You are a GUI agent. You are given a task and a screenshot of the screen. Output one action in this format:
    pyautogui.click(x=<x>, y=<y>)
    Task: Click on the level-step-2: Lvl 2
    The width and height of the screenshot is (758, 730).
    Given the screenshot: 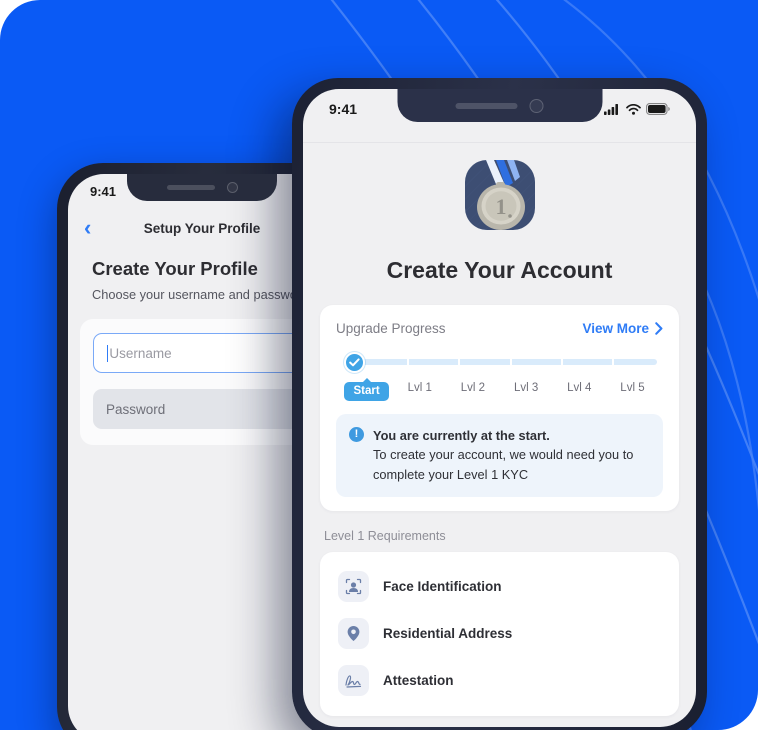 What is the action you would take?
    pyautogui.click(x=472, y=386)
    